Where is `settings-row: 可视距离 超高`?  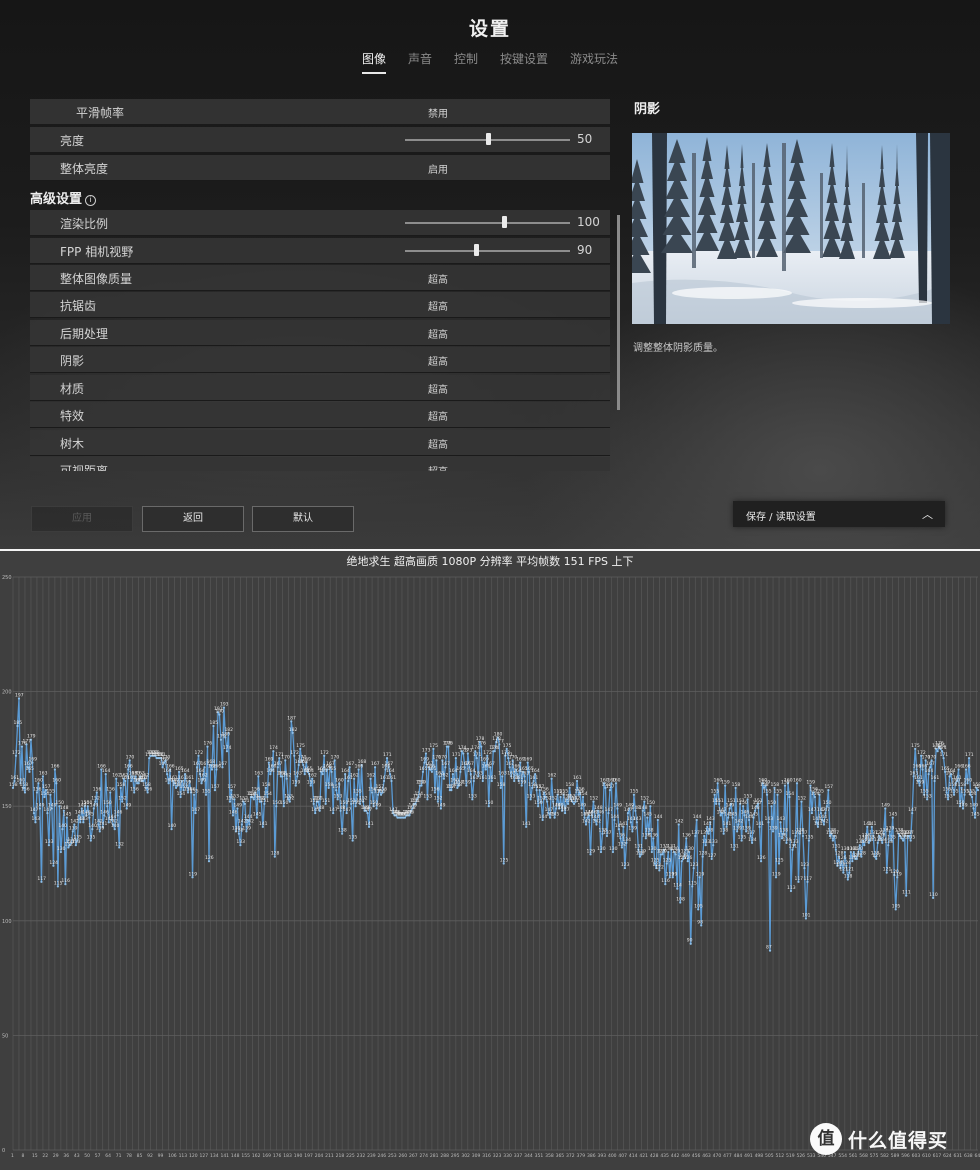 settings-row: 可视距离 超高 is located at coordinates (320, 464).